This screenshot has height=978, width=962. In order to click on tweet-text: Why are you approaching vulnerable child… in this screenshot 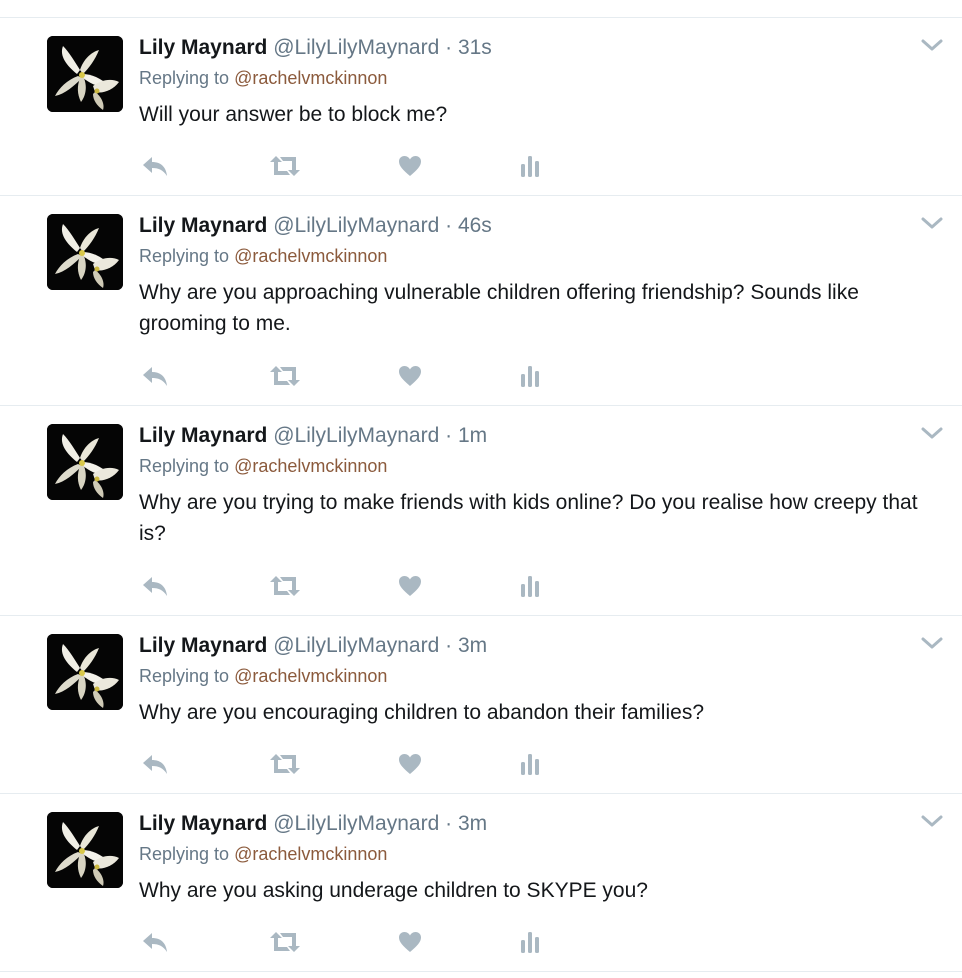, I will do `click(499, 308)`.